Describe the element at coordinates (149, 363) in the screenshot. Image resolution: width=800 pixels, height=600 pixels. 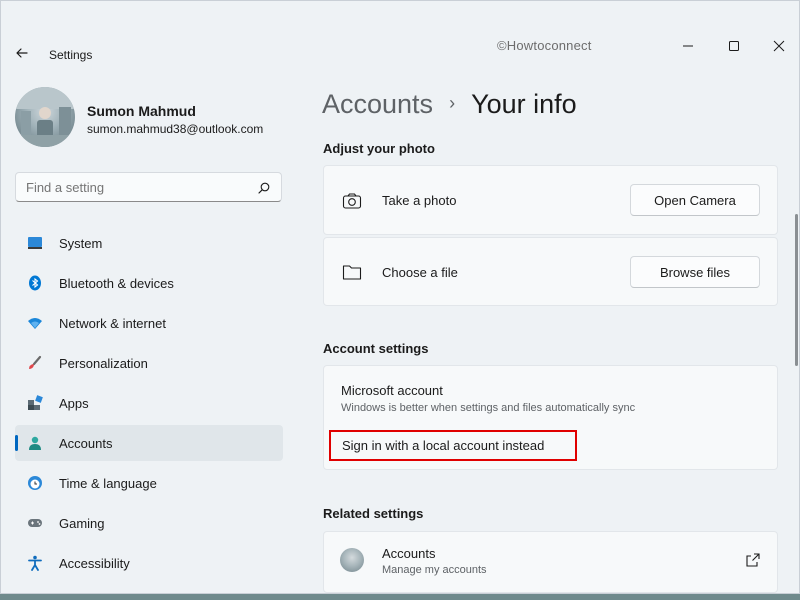
I see `sidebar-item-personalization: Personalization` at that location.